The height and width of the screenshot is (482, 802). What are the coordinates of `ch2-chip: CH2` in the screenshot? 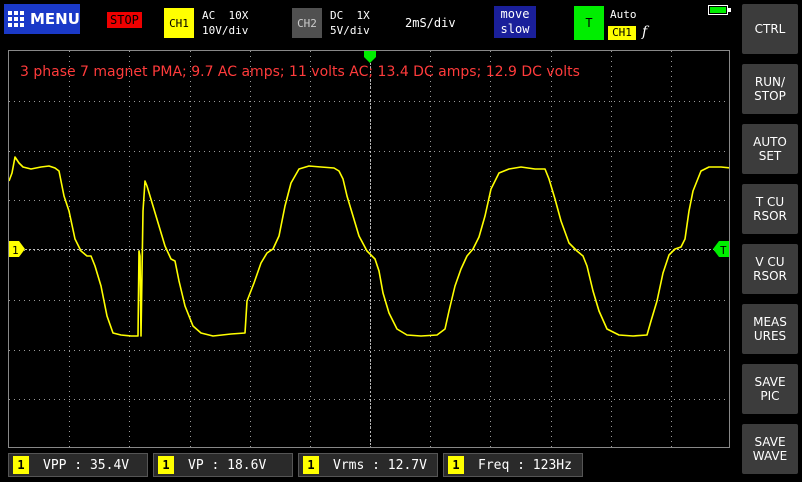 It's located at (307, 23).